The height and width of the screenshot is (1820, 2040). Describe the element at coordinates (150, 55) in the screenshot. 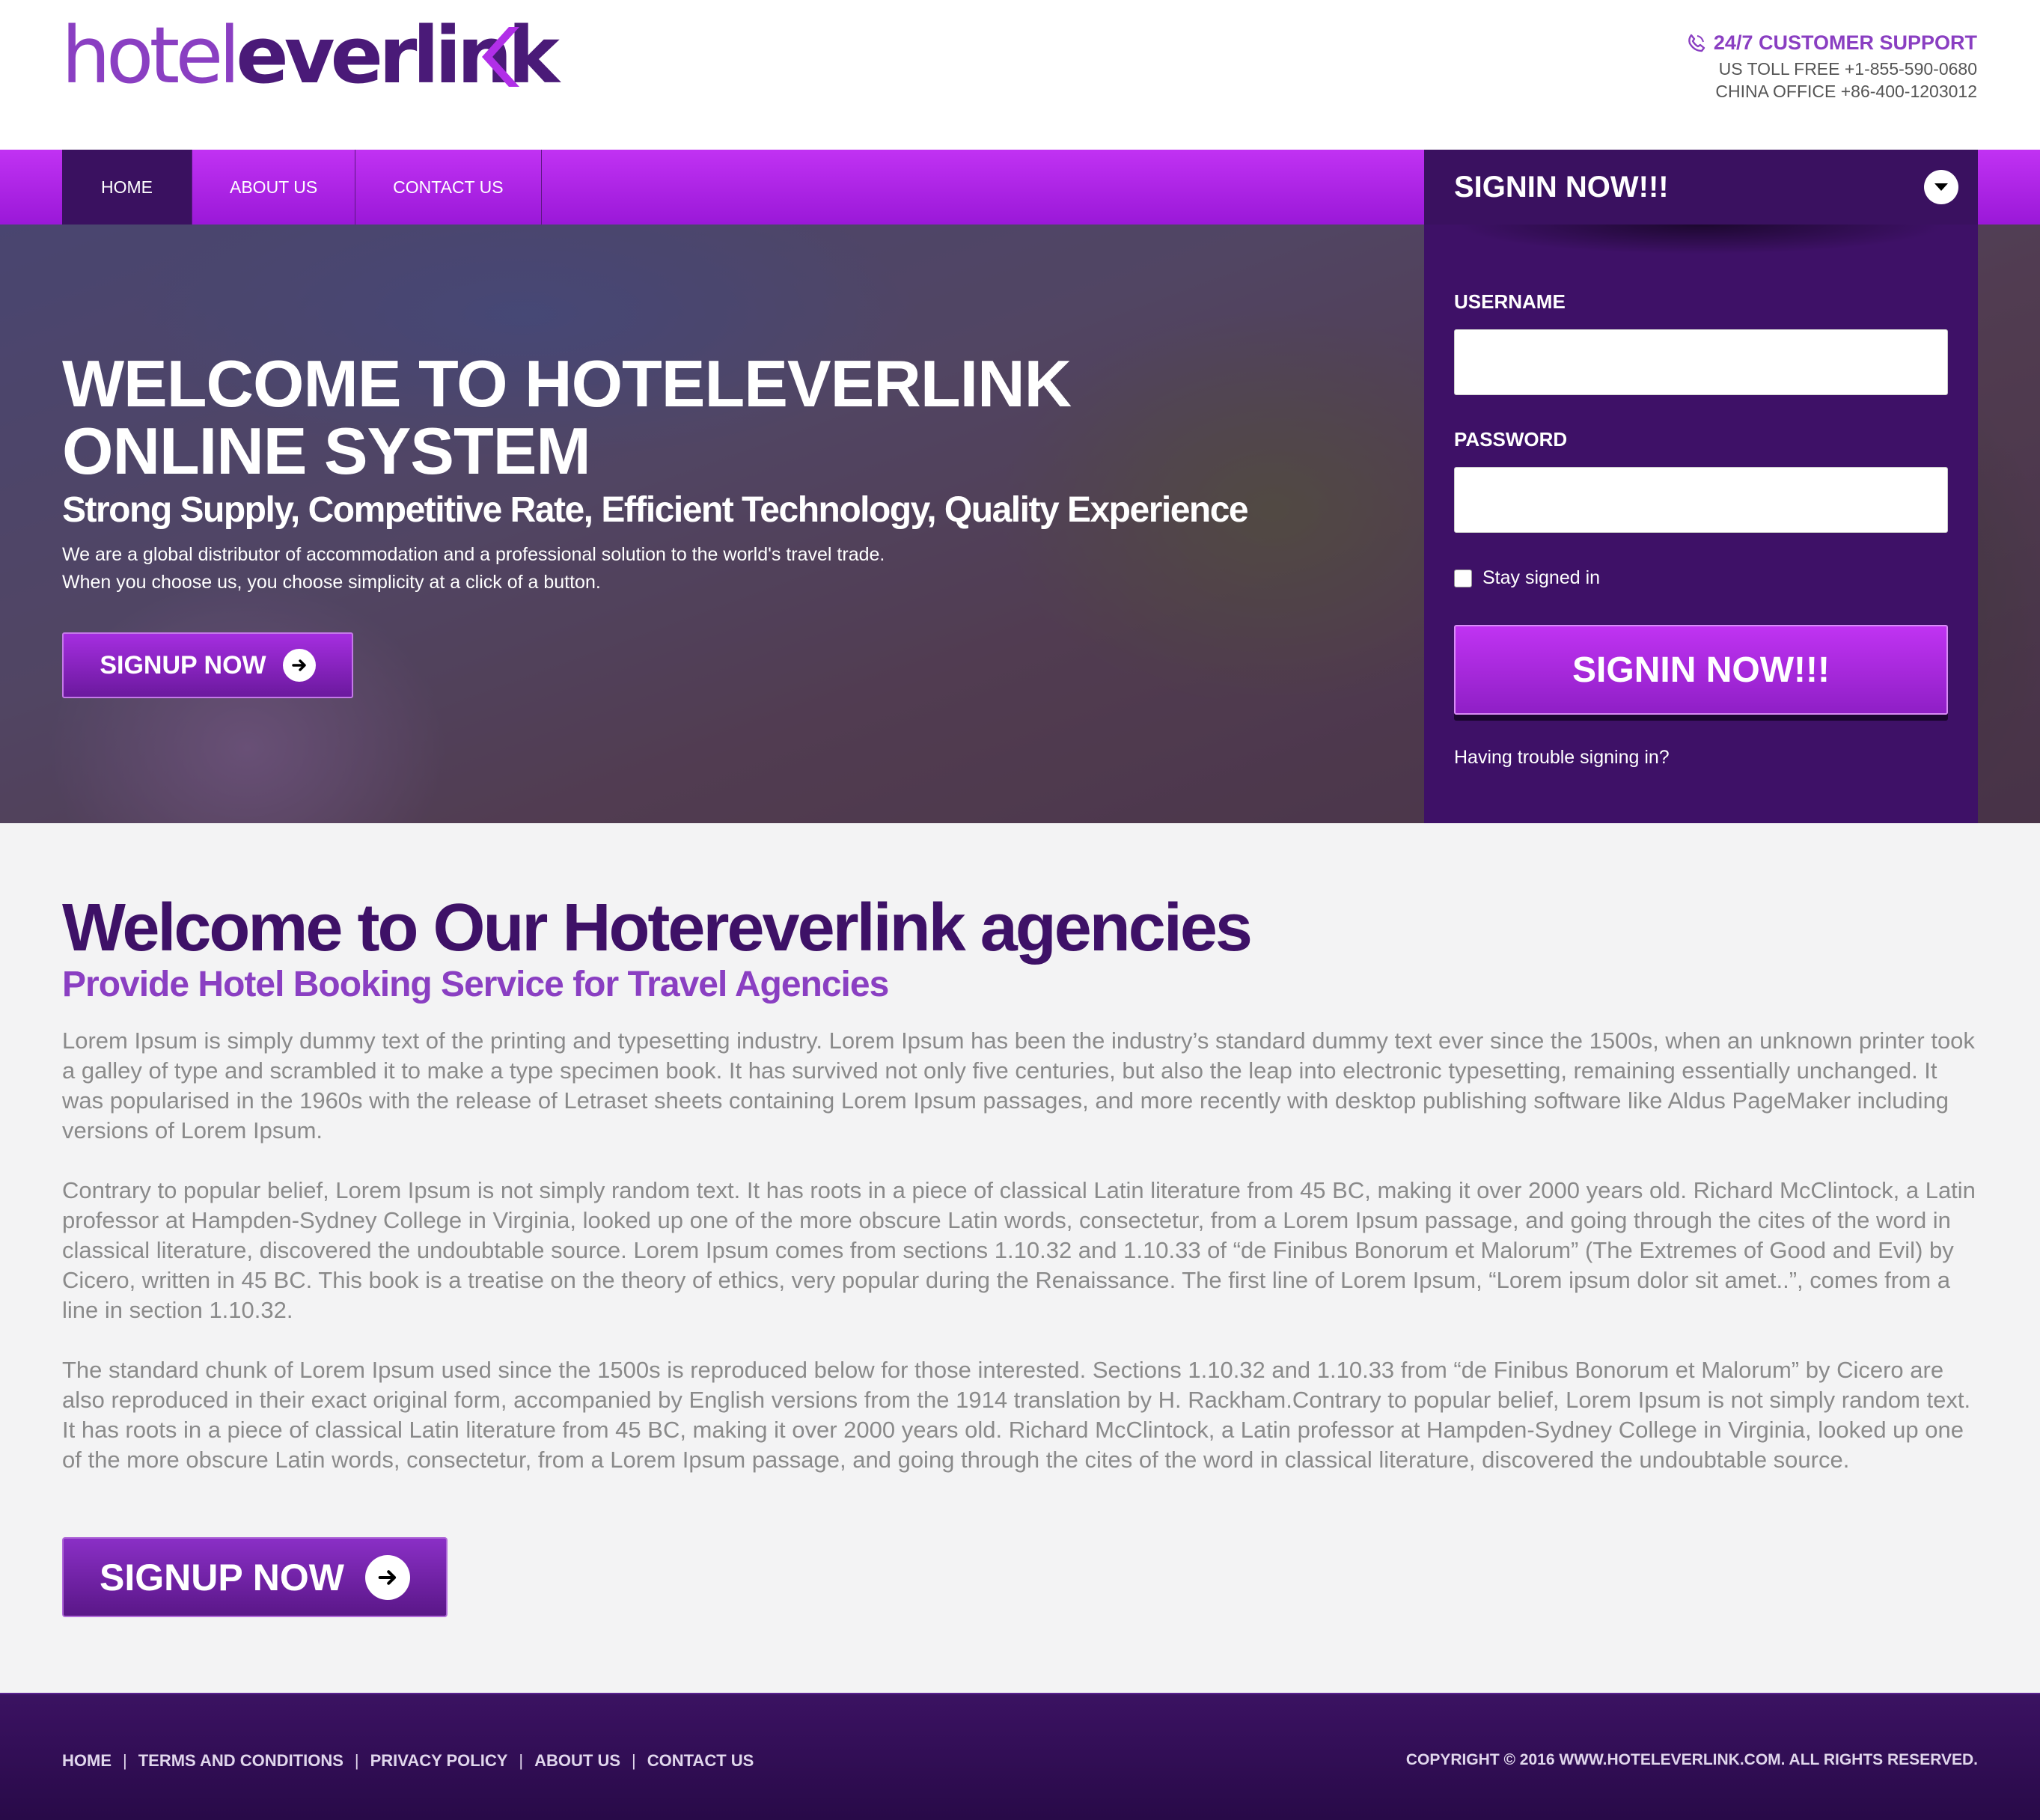

I see `logo-text-hotel: hotel` at that location.